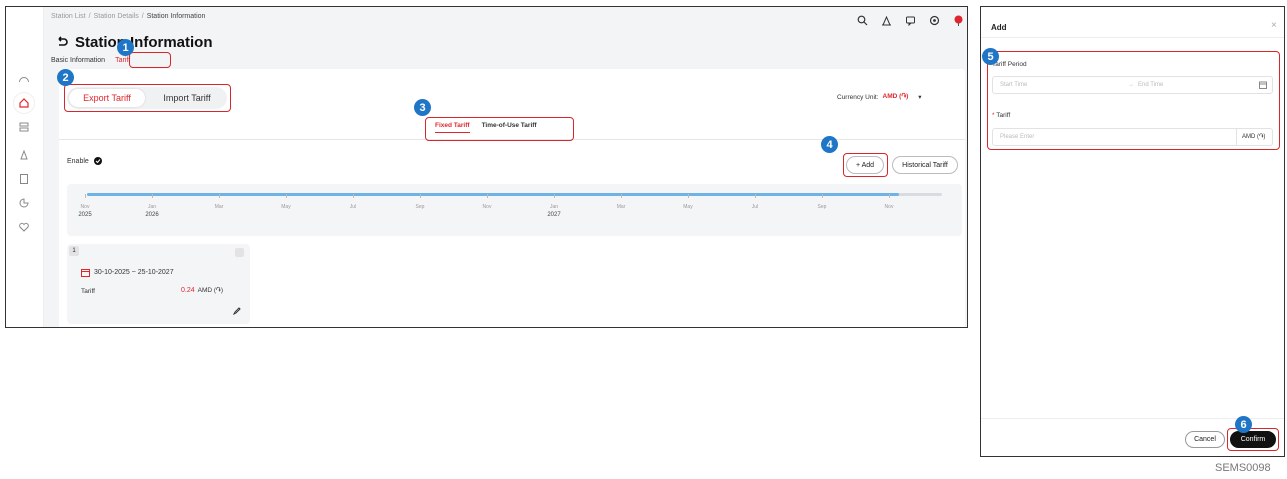  Describe the element at coordinates (990, 56) in the screenshot. I see `callout-badge-5: 5` at that location.